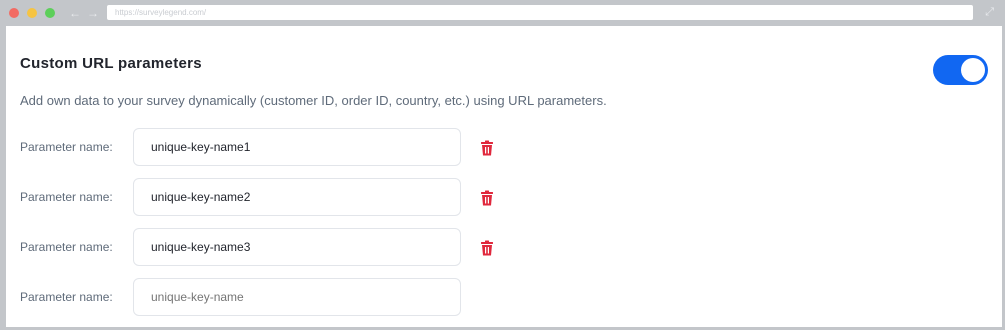 The height and width of the screenshot is (330, 1005). Describe the element at coordinates (50, 13) in the screenshot. I see `maximize-window-dot` at that location.